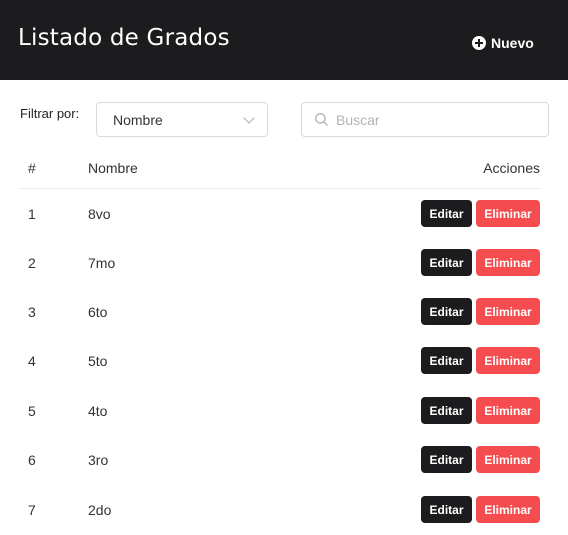  What do you see at coordinates (124, 38) in the screenshot?
I see `page-title: Listado de Grados` at bounding box center [124, 38].